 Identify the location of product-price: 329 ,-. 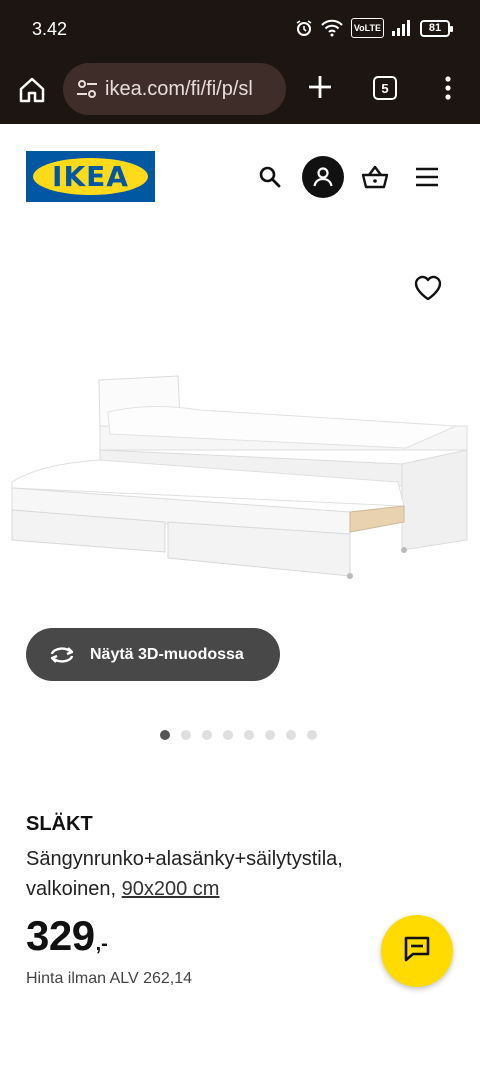
(67, 936).